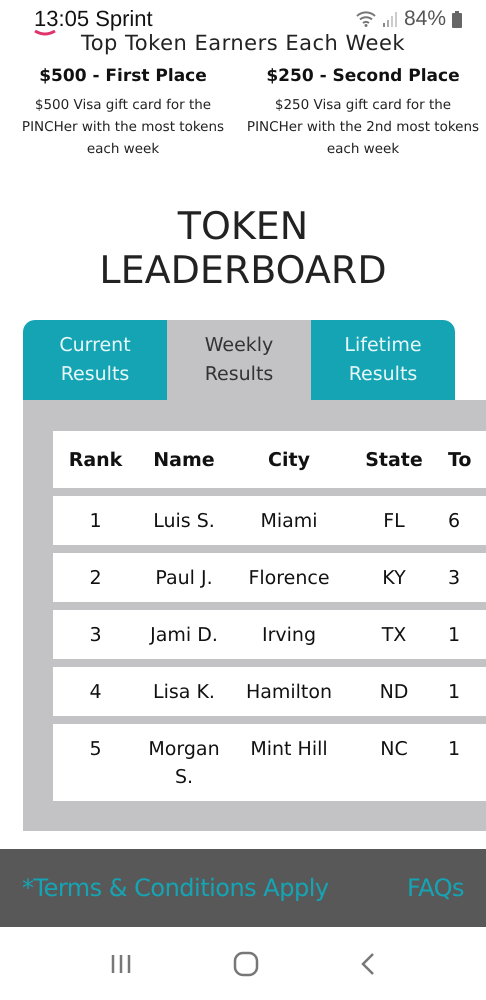  I want to click on leaderboard-title: TOKEN LEADERBOARD, so click(243, 248).